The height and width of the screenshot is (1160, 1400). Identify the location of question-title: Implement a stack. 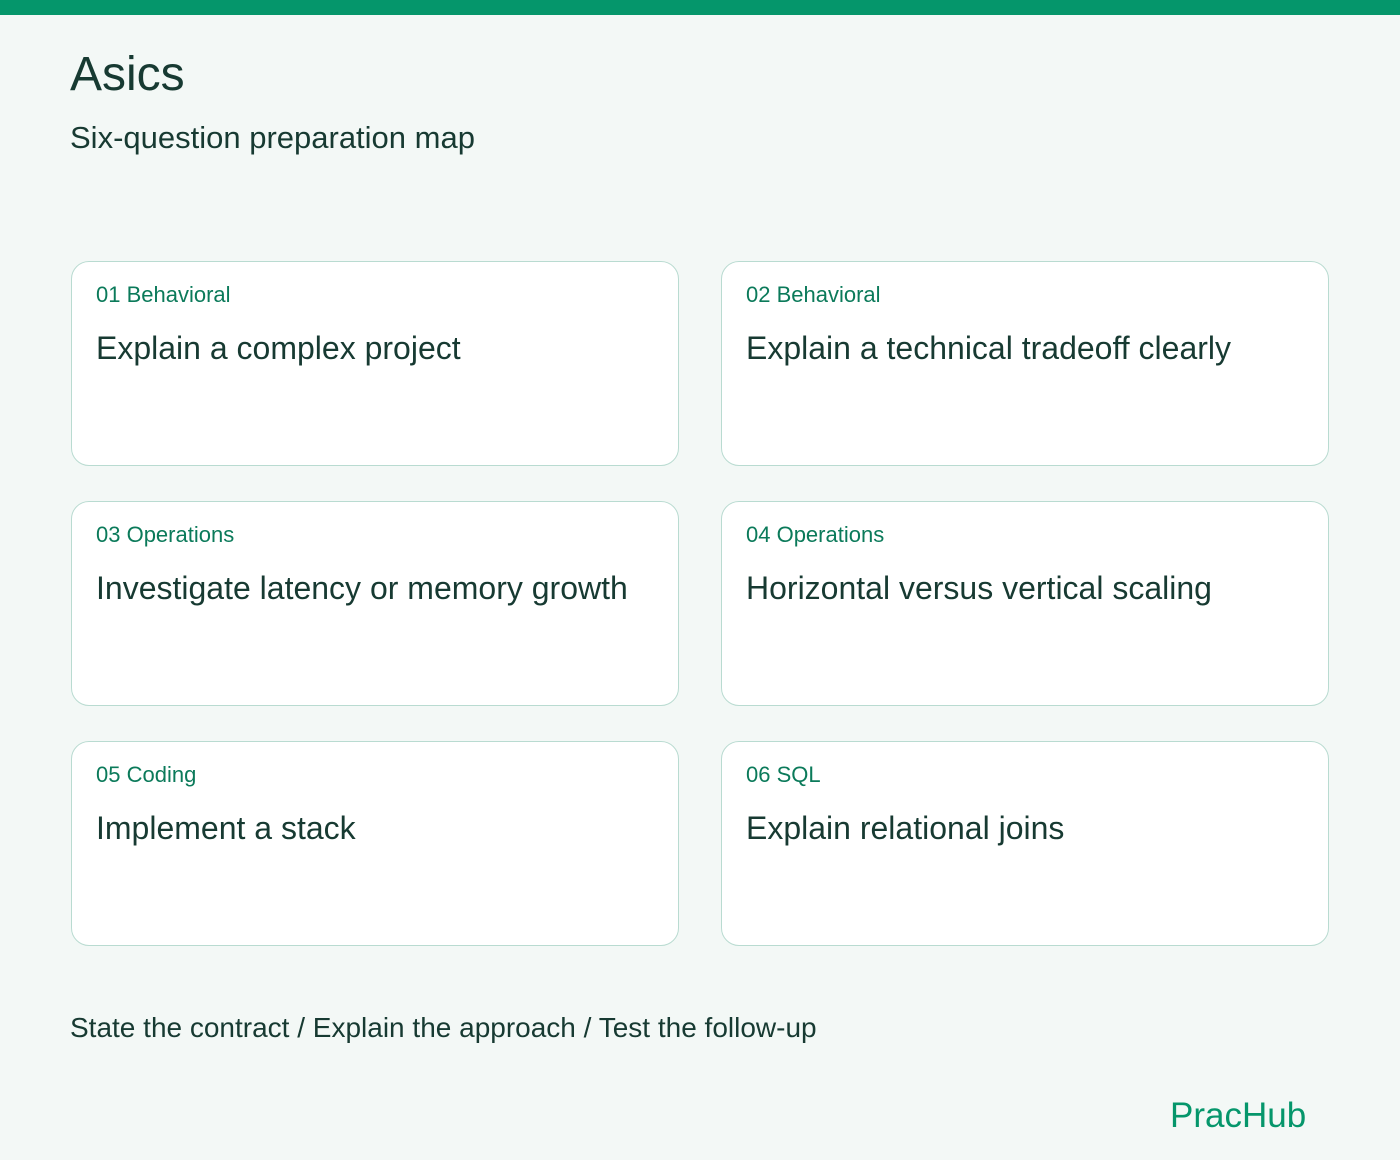
(226, 828).